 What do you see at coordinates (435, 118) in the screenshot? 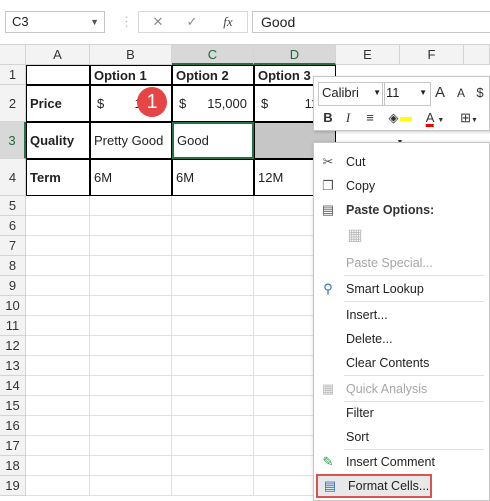
I see `font-color-icon: A ▼` at bounding box center [435, 118].